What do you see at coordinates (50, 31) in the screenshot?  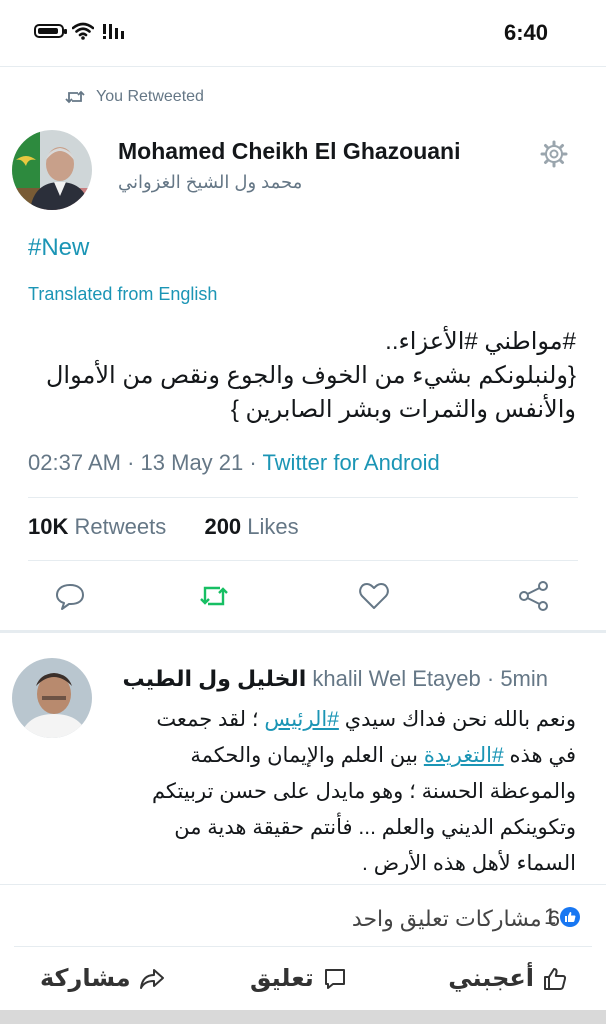 I see `battery-icon` at bounding box center [50, 31].